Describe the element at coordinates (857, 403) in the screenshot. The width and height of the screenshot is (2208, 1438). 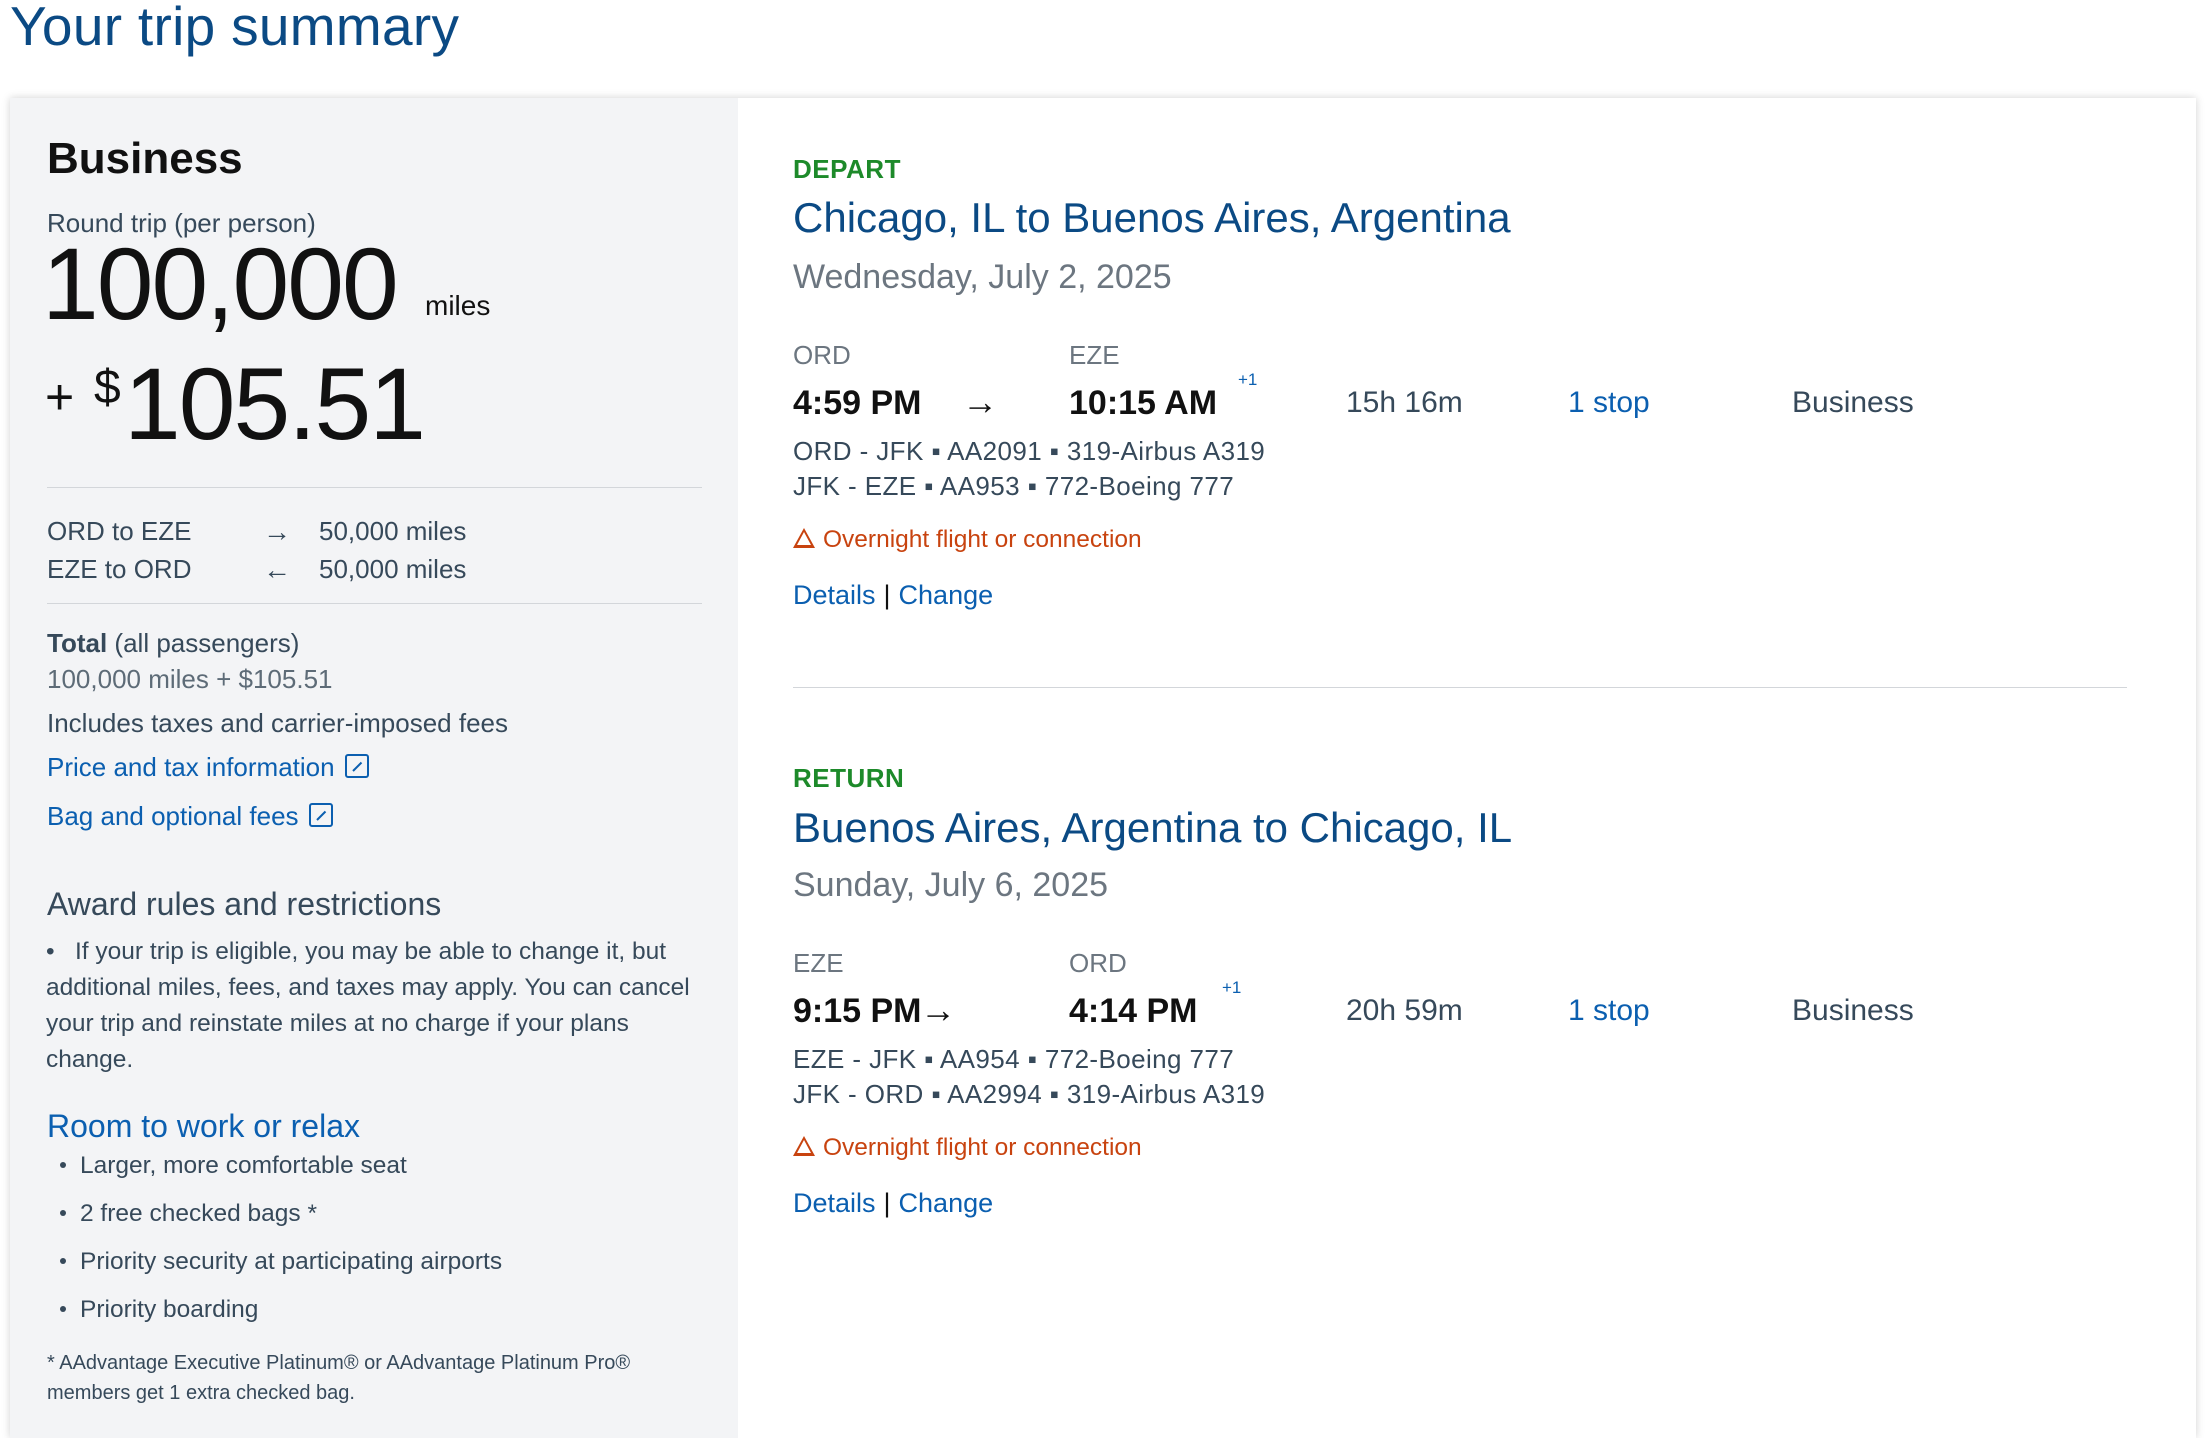
I see `depart-time: 4:59 PM` at that location.